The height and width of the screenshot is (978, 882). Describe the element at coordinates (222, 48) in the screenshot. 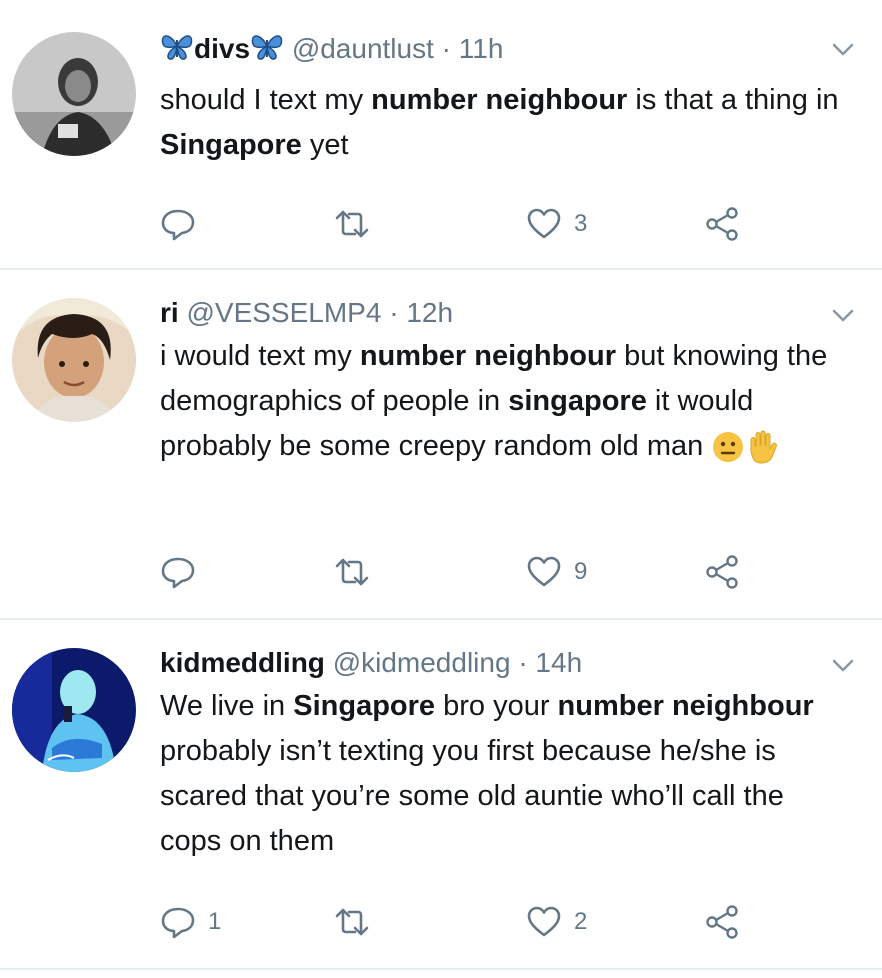

I see `display-name: divs` at that location.